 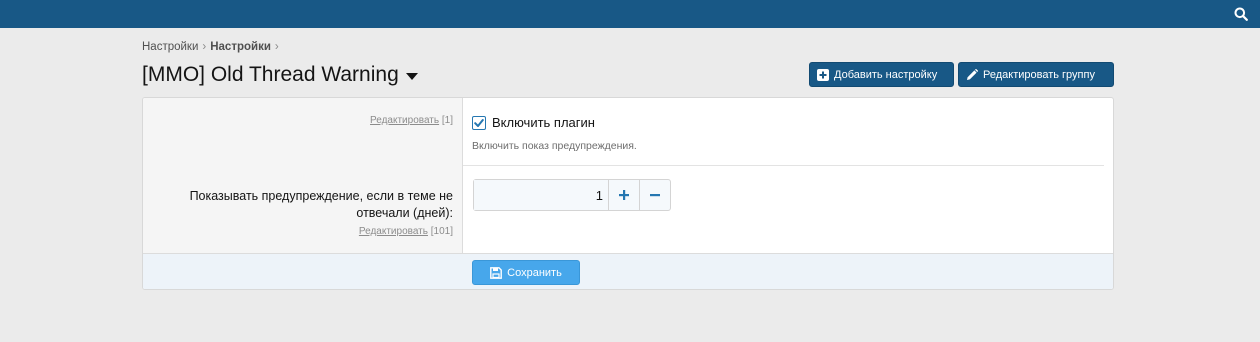 What do you see at coordinates (441, 231) in the screenshot?
I see `row2-order: [101]` at bounding box center [441, 231].